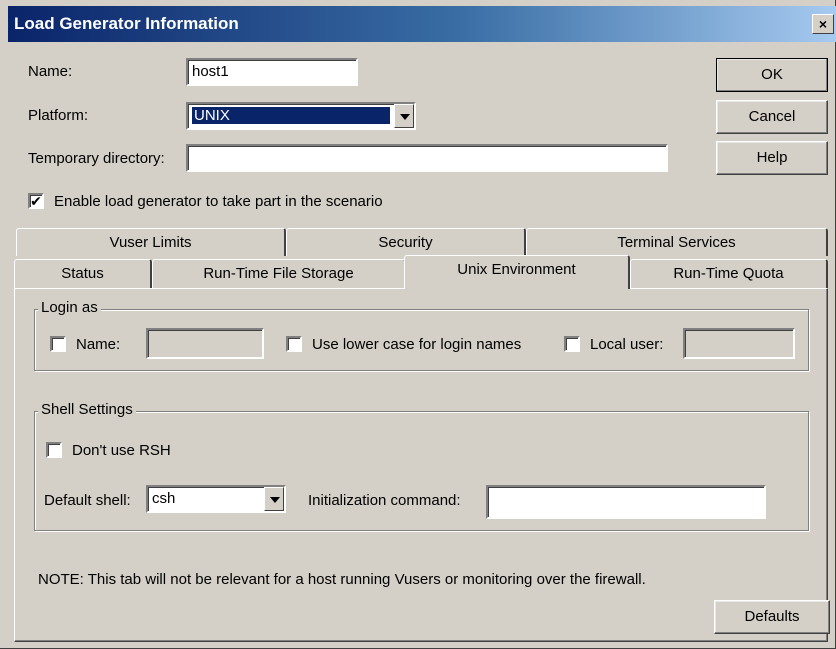 The width and height of the screenshot is (836, 649). I want to click on close-icon: ×, so click(823, 24).